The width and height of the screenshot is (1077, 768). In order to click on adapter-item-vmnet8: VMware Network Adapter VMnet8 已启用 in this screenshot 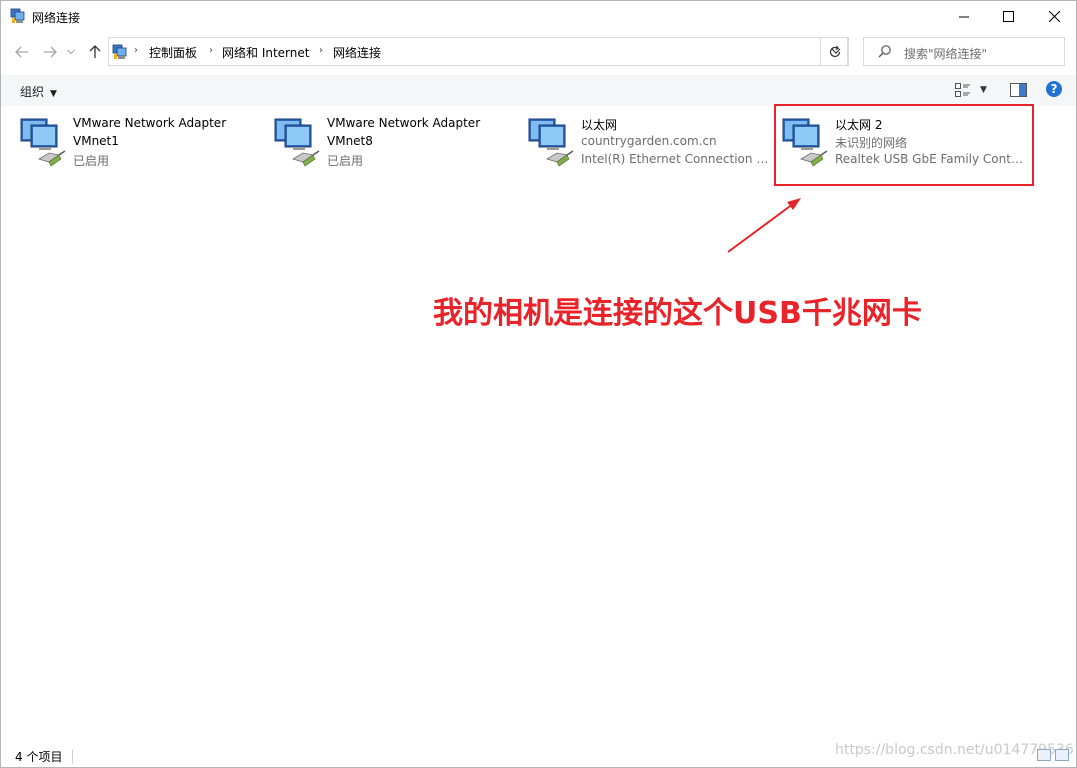, I will do `click(398, 145)`.